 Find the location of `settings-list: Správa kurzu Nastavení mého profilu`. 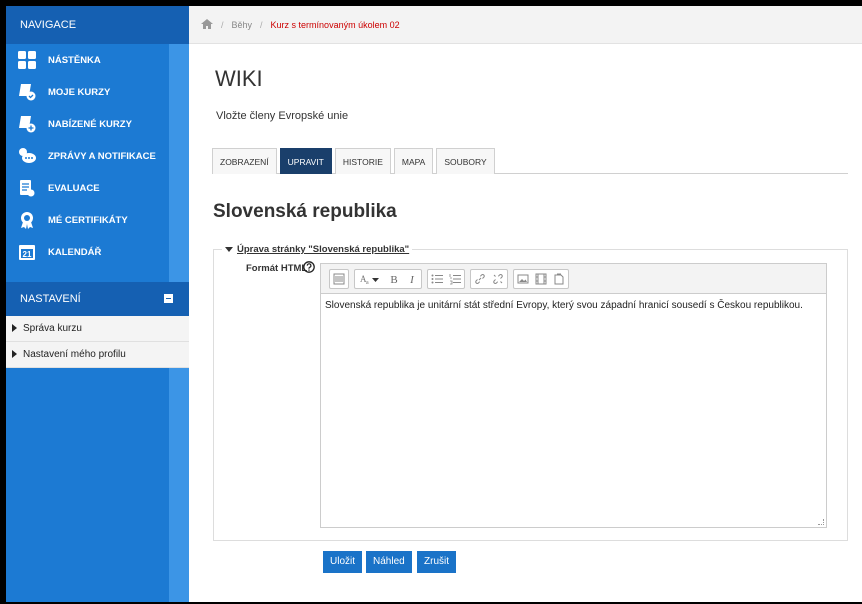

settings-list: Správa kurzu Nastavení mého profilu is located at coordinates (97, 342).